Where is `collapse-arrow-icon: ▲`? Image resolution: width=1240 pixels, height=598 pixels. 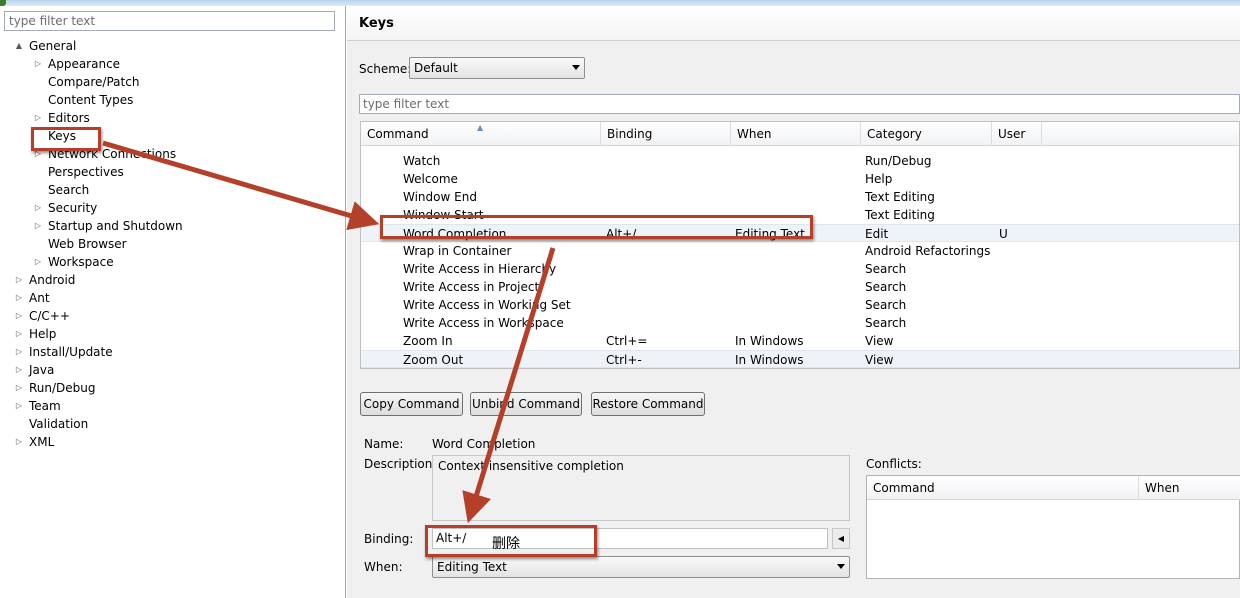
collapse-arrow-icon: ▲ is located at coordinates (19, 46).